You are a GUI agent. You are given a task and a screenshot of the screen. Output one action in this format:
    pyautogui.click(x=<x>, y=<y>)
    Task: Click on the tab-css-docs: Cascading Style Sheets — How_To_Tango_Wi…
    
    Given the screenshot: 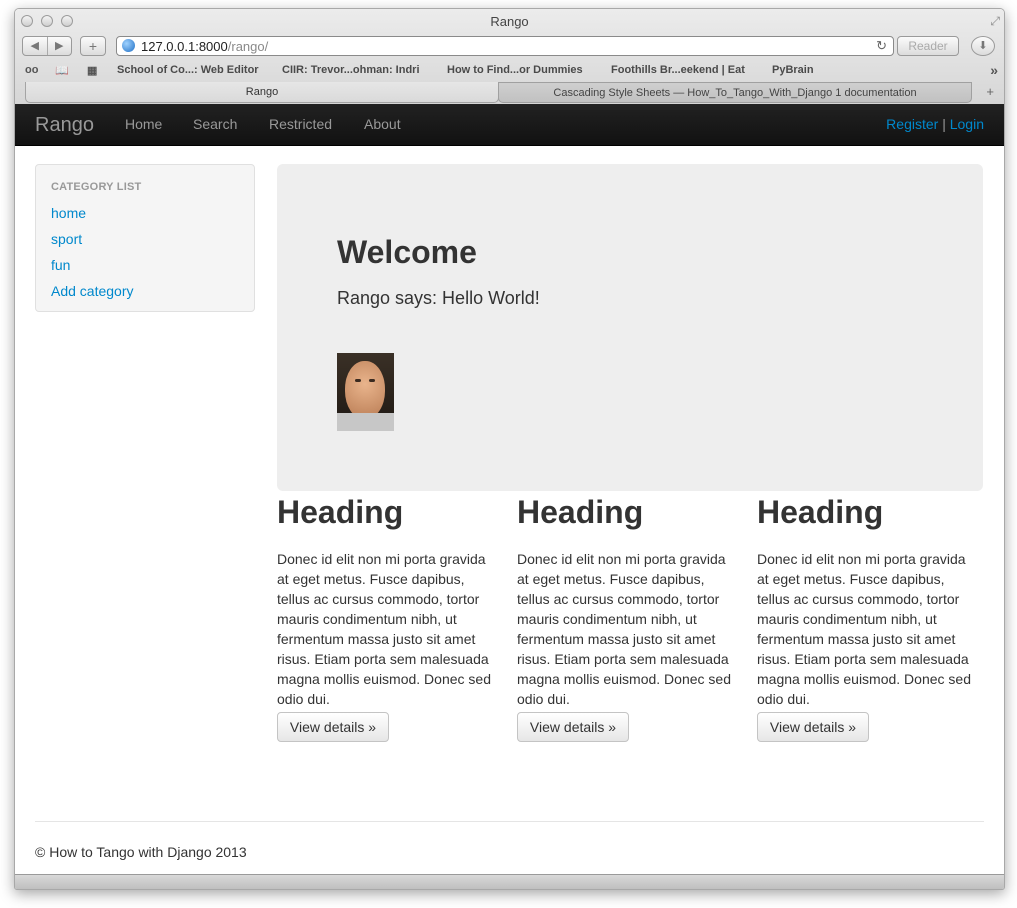 What is the action you would take?
    pyautogui.click(x=735, y=92)
    